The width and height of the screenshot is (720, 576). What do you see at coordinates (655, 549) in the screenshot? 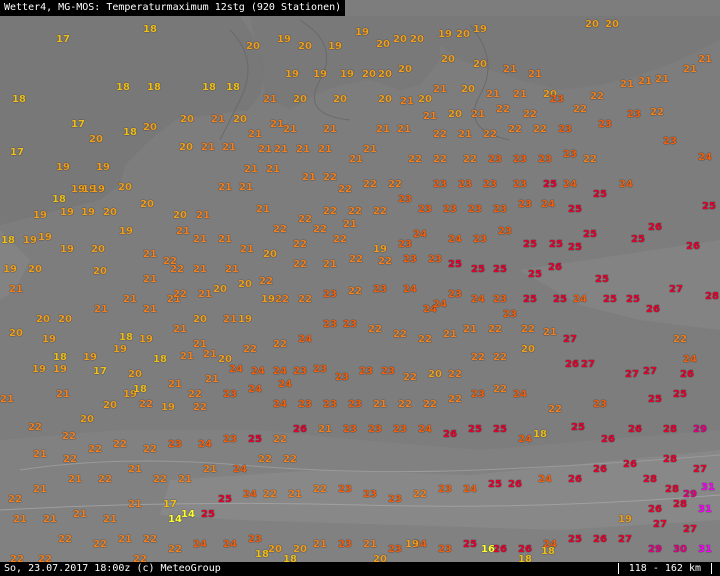
I see `station-temperature: 29` at bounding box center [655, 549].